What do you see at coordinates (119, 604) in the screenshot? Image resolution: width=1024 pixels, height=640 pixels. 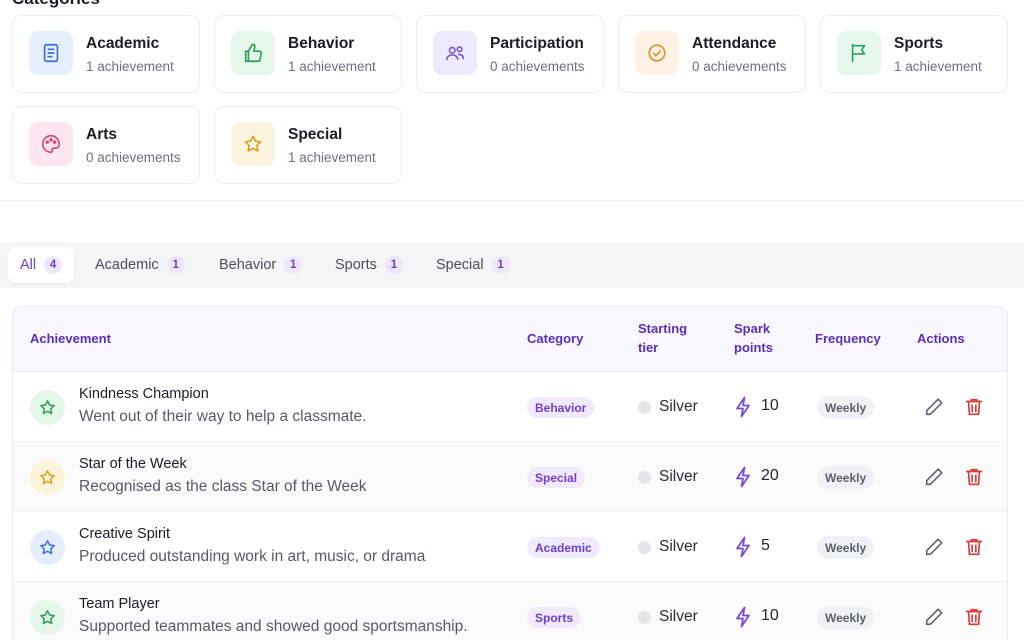 I see `achievement-title: Team Player` at bounding box center [119, 604].